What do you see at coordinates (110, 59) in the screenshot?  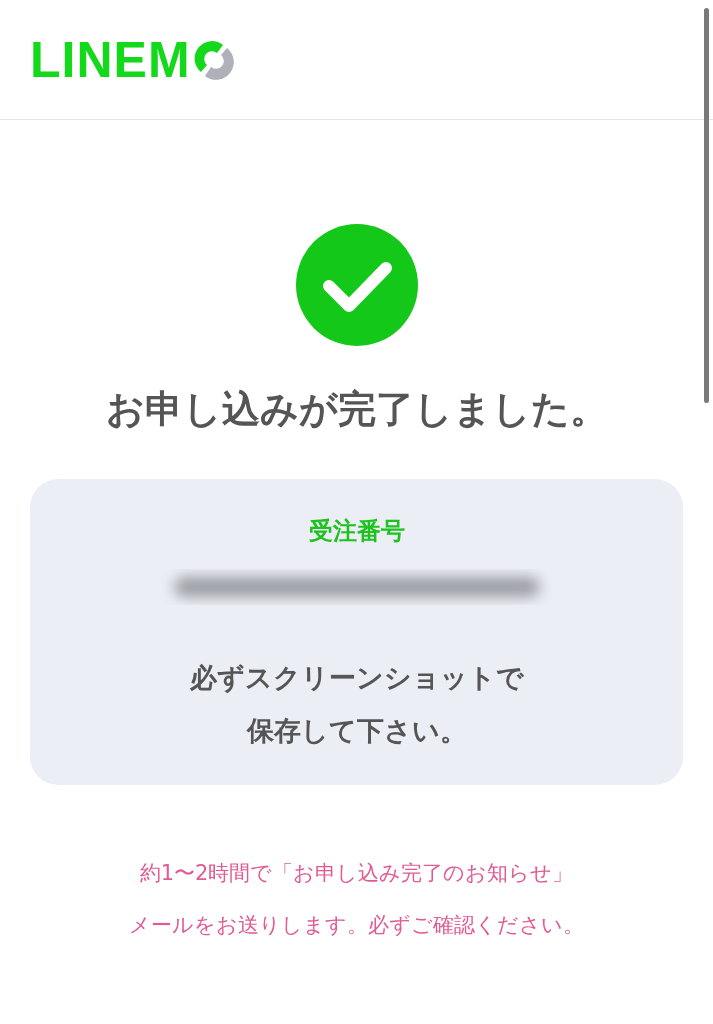 I see `logo: LINEM` at bounding box center [110, 59].